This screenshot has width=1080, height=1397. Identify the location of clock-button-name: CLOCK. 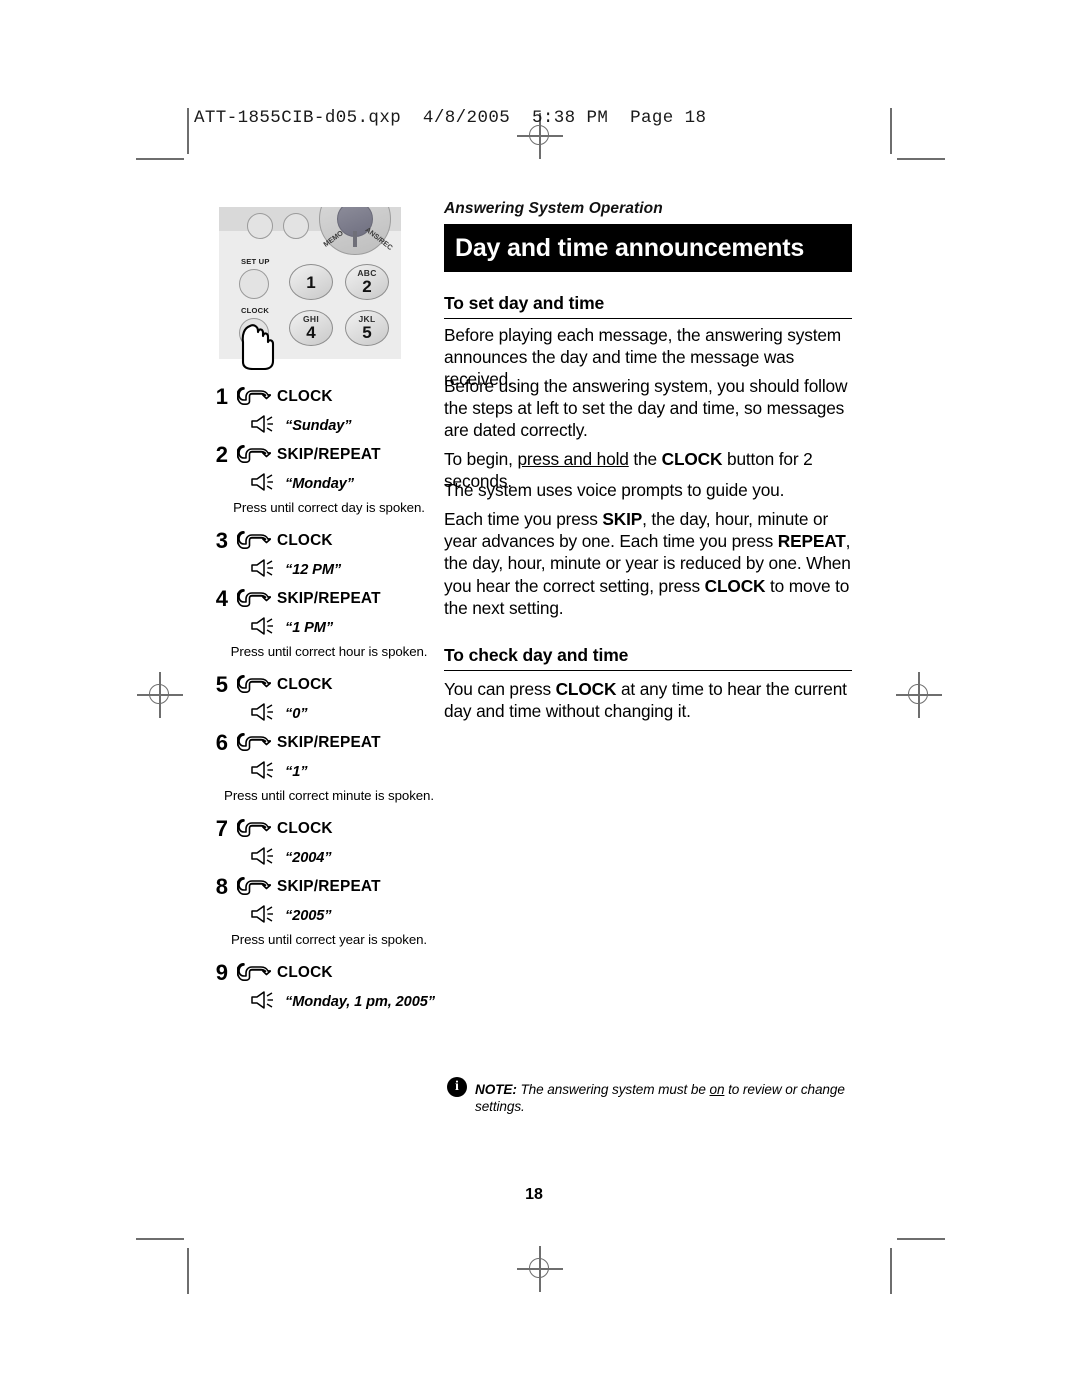
(692, 459).